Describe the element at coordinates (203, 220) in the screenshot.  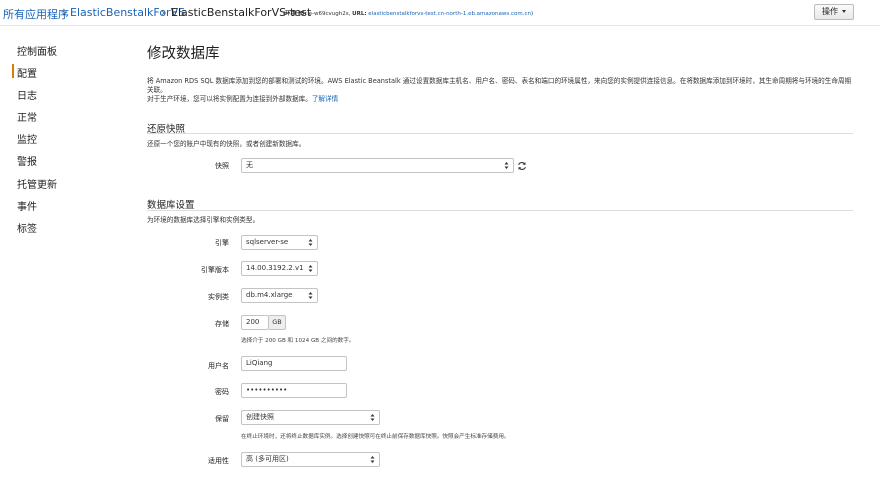
I see `db-section-desc: 为环境的数据库选择引擎和实例类型。` at that location.